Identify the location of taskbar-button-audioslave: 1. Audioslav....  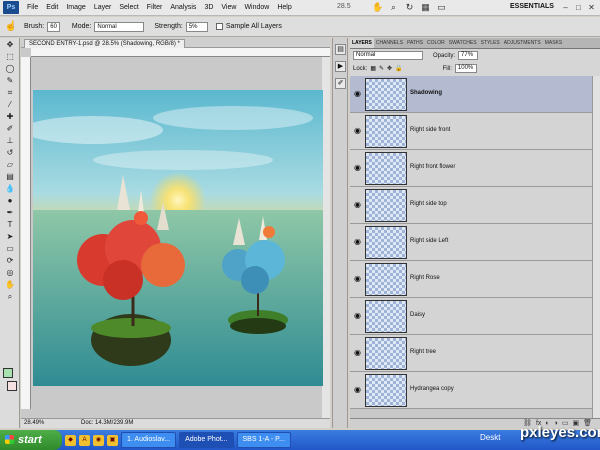
(149, 440).